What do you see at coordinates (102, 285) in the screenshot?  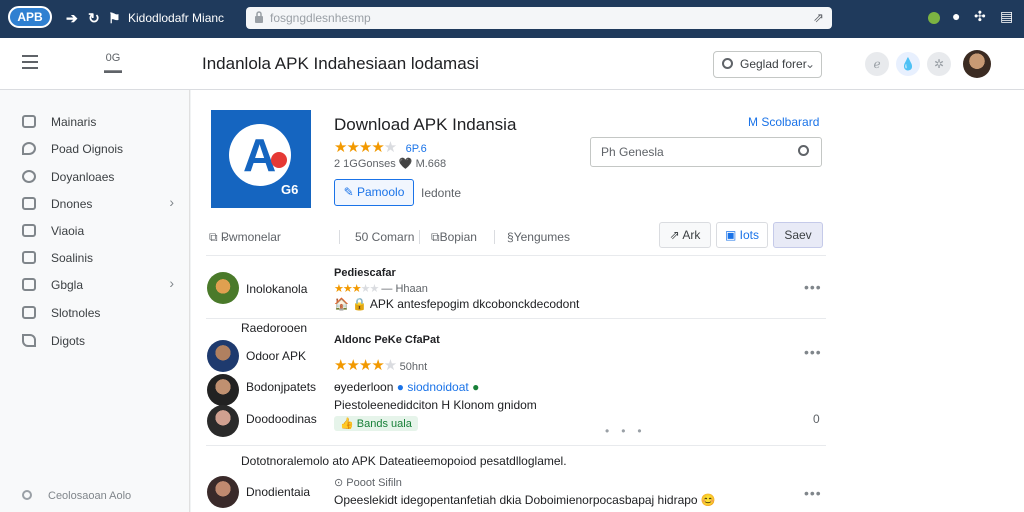 I see `sidebar-item-7: Gbgla ›` at bounding box center [102, 285].